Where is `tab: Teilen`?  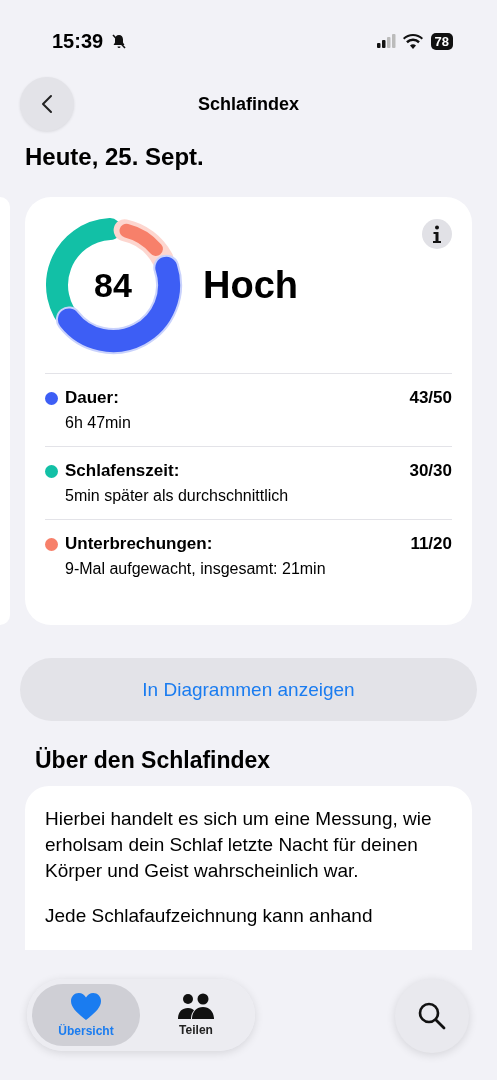
tab: Teilen is located at coordinates (196, 1015).